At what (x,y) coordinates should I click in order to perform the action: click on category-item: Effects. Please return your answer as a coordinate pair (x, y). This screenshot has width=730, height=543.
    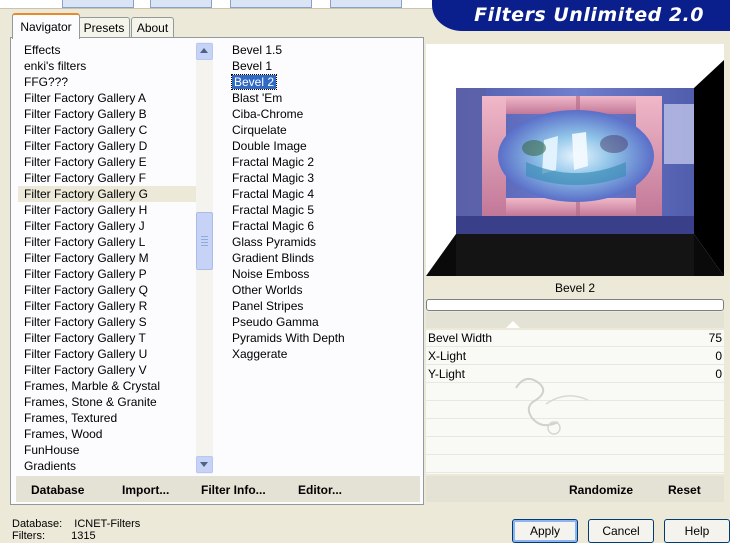
    Looking at the image, I should click on (107, 50).